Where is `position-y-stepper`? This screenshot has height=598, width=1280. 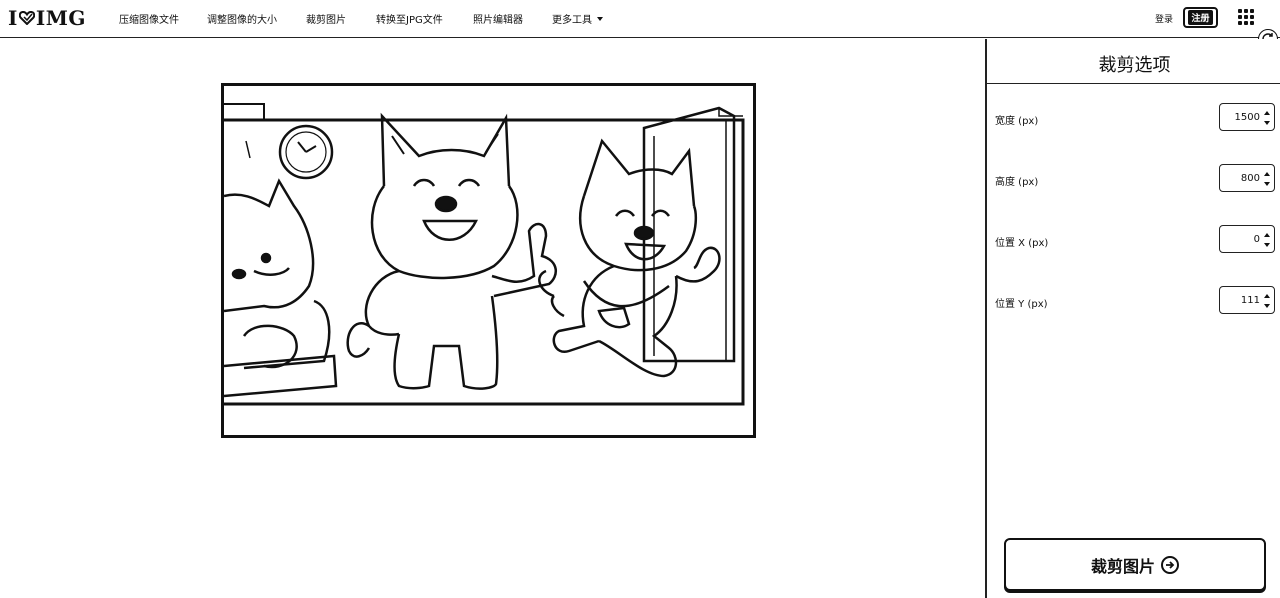 position-y-stepper is located at coordinates (1267, 301).